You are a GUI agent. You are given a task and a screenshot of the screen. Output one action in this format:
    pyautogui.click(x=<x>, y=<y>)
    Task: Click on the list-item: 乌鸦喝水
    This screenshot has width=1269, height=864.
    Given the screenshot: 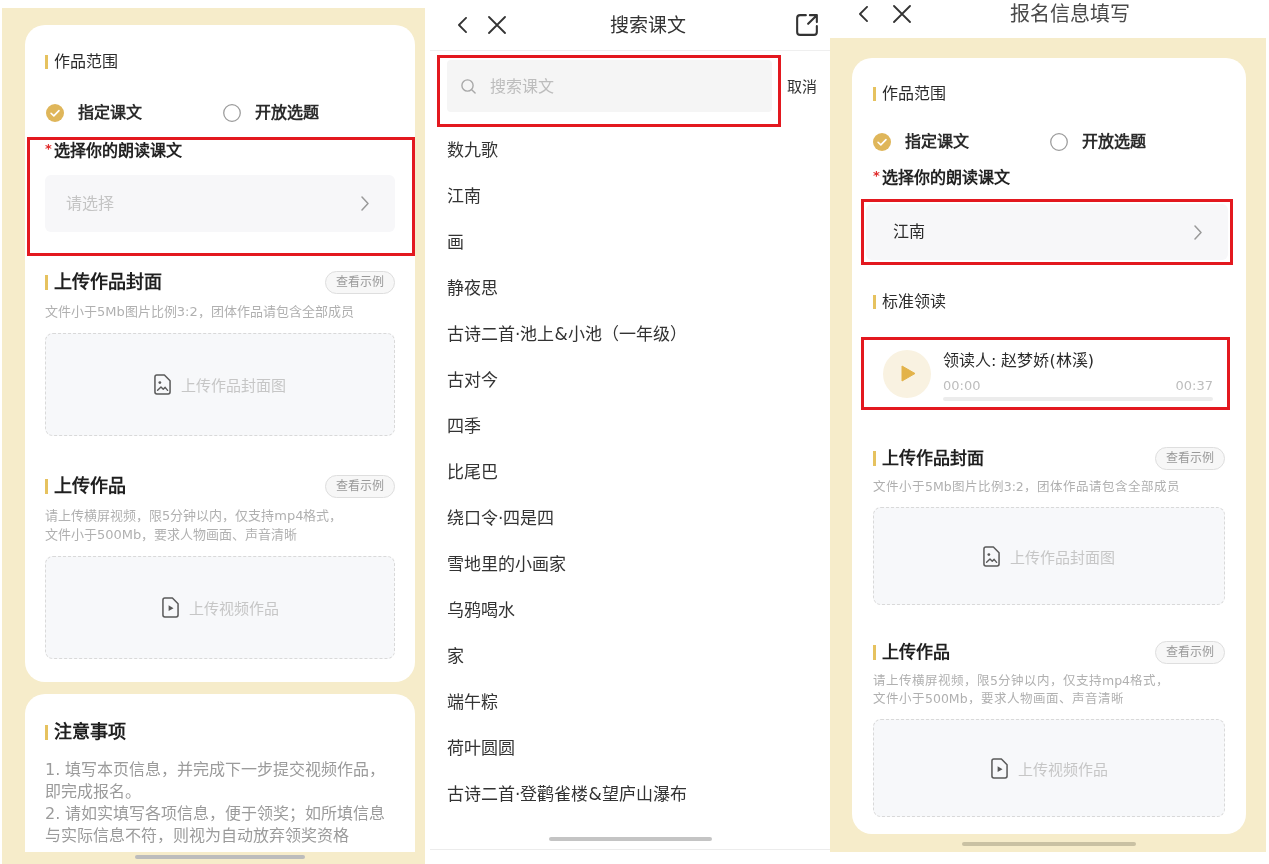 What is the action you would take?
    pyautogui.click(x=630, y=610)
    